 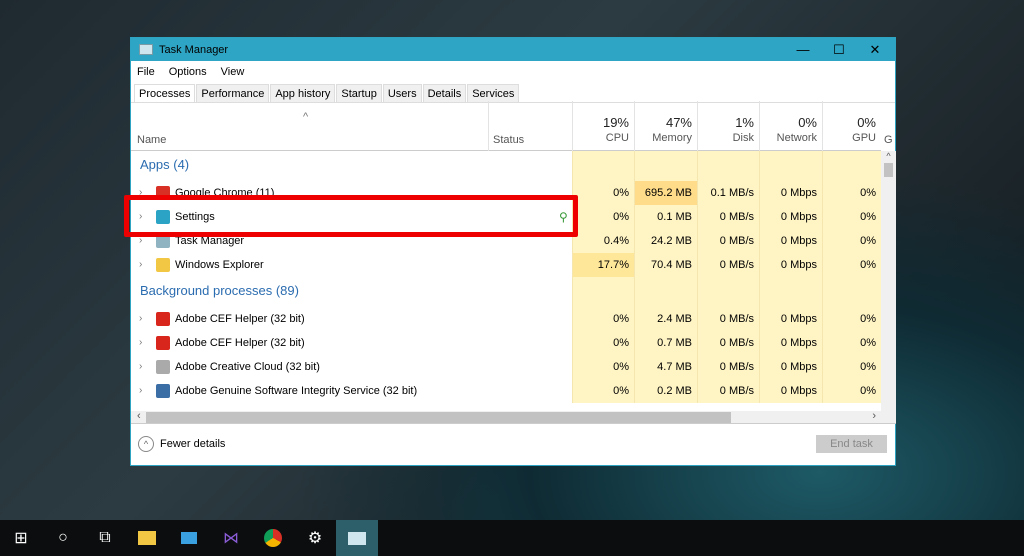 What do you see at coordinates (851, 126) in the screenshot?
I see `column-gpu: 0% GPU` at bounding box center [851, 126].